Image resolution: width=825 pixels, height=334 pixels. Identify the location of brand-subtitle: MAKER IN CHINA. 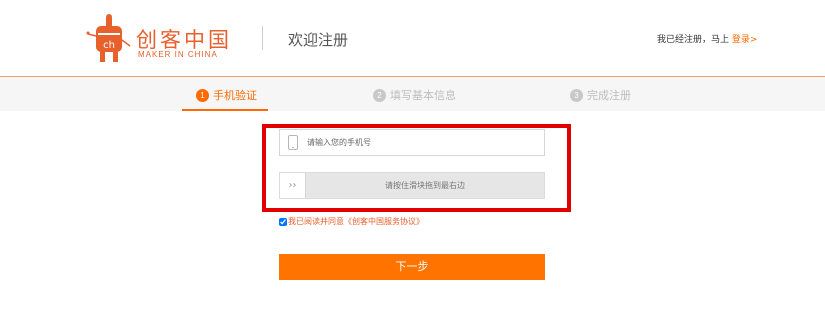
(178, 54).